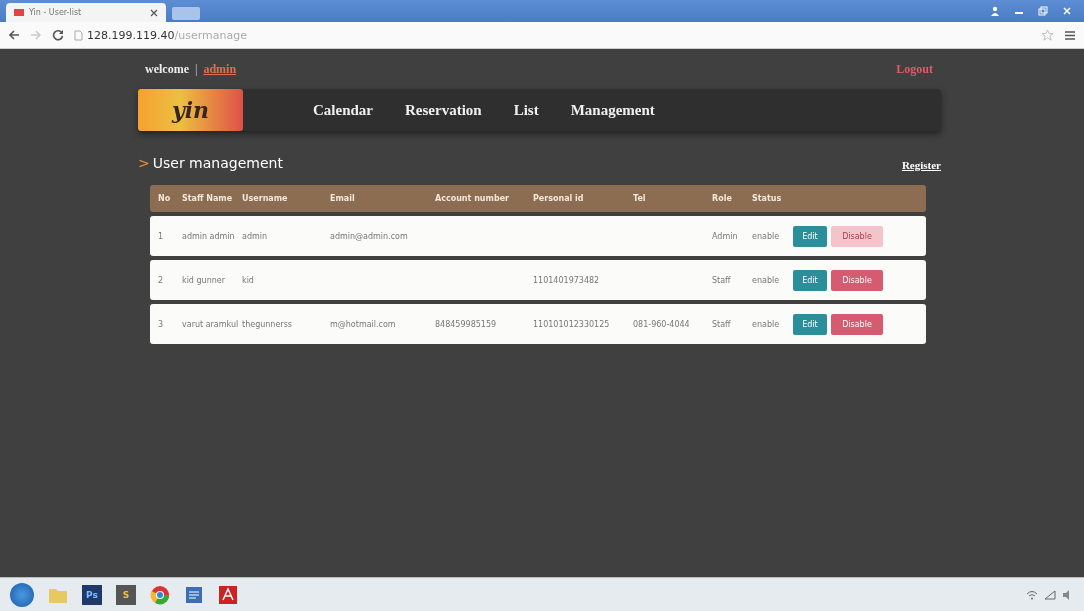  What do you see at coordinates (612, 110) in the screenshot?
I see `nav-link: Management` at bounding box center [612, 110].